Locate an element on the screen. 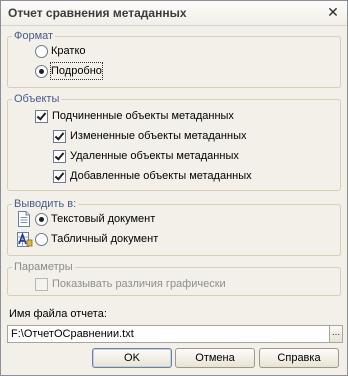 This screenshot has height=376, width=348. window-title: Отчет сравнения метаданных is located at coordinates (97, 13).